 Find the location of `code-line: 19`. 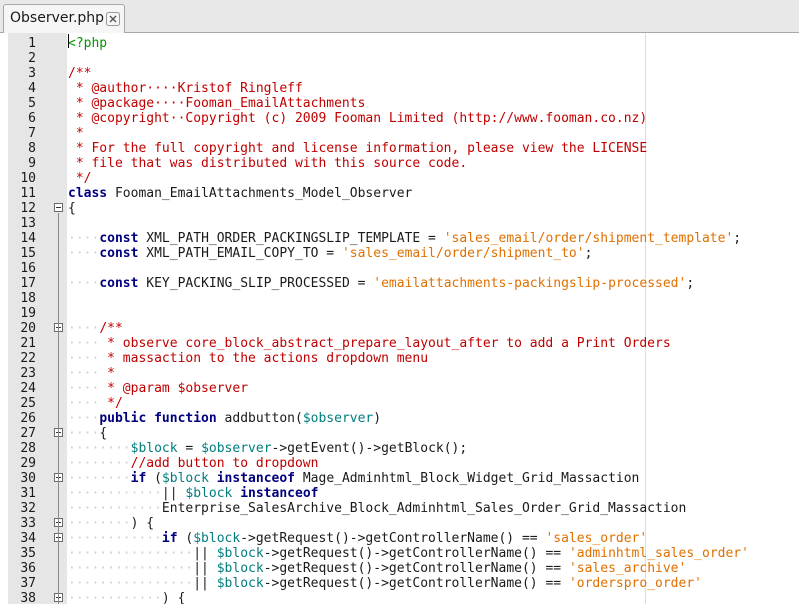

code-line: 19 is located at coordinates (399, 313).